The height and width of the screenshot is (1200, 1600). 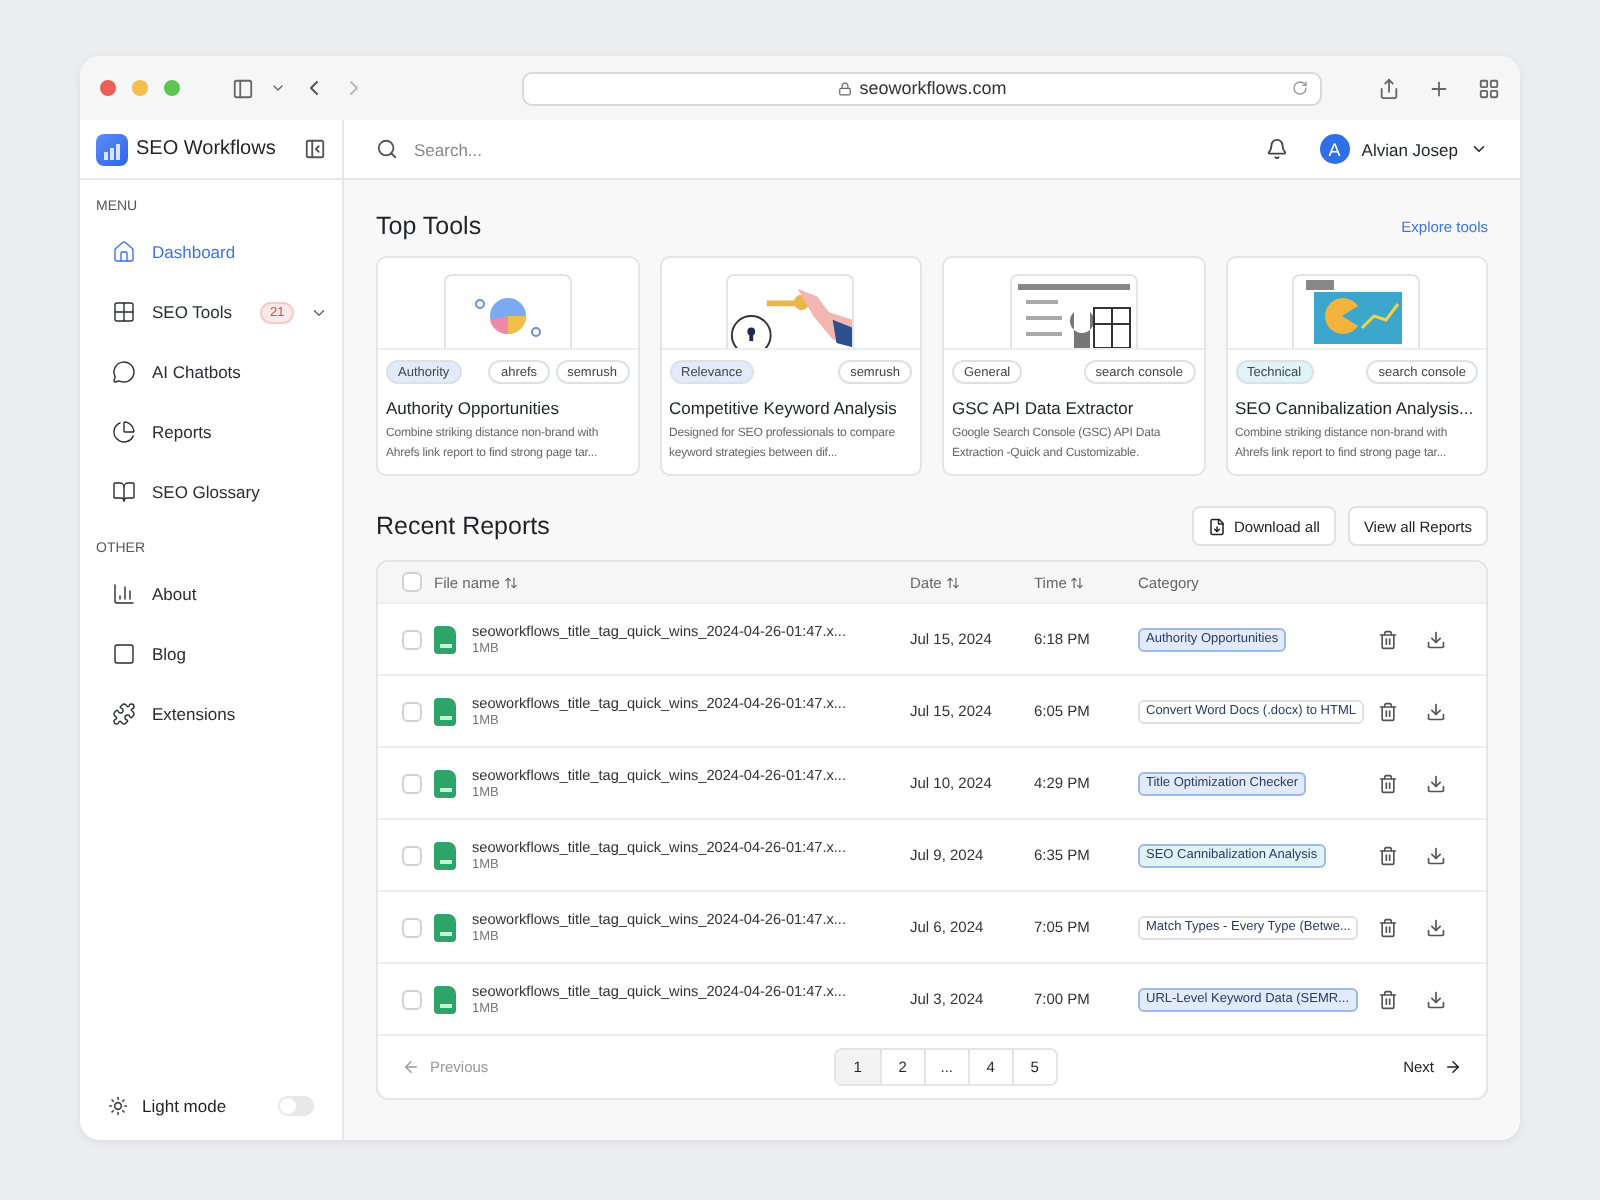 What do you see at coordinates (1479, 149) in the screenshot?
I see `chevron-down-icon` at bounding box center [1479, 149].